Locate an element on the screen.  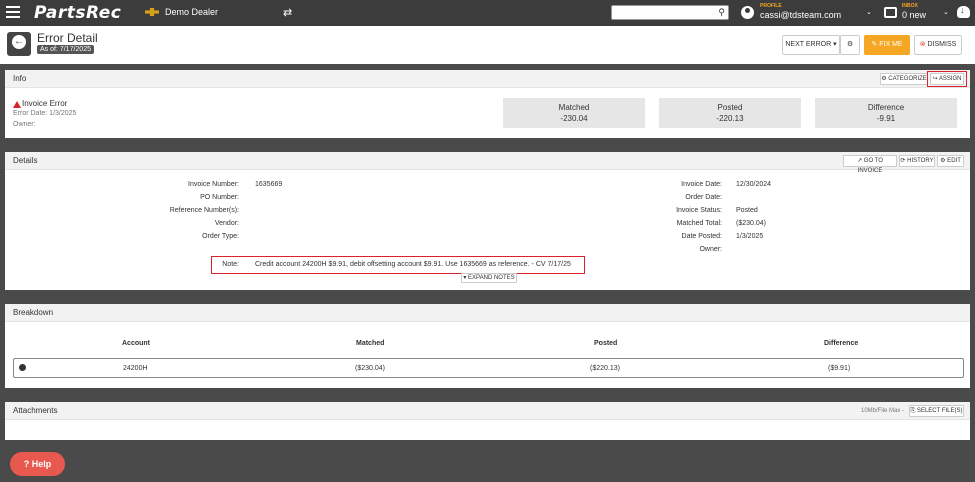
summary-value: -230.04 is located at coordinates (574, 118).